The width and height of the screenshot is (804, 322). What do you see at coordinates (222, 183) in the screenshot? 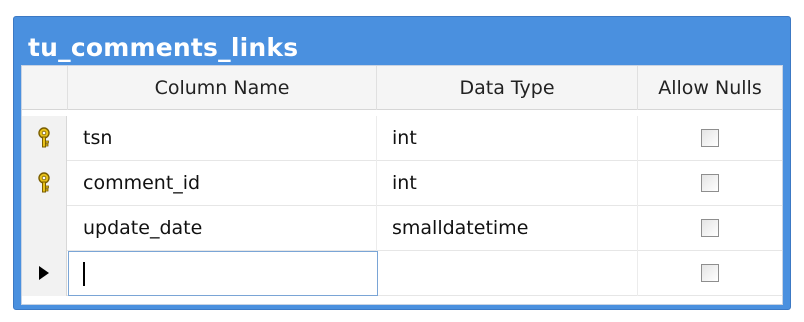
I see `column-name-cell: comment_id` at bounding box center [222, 183].